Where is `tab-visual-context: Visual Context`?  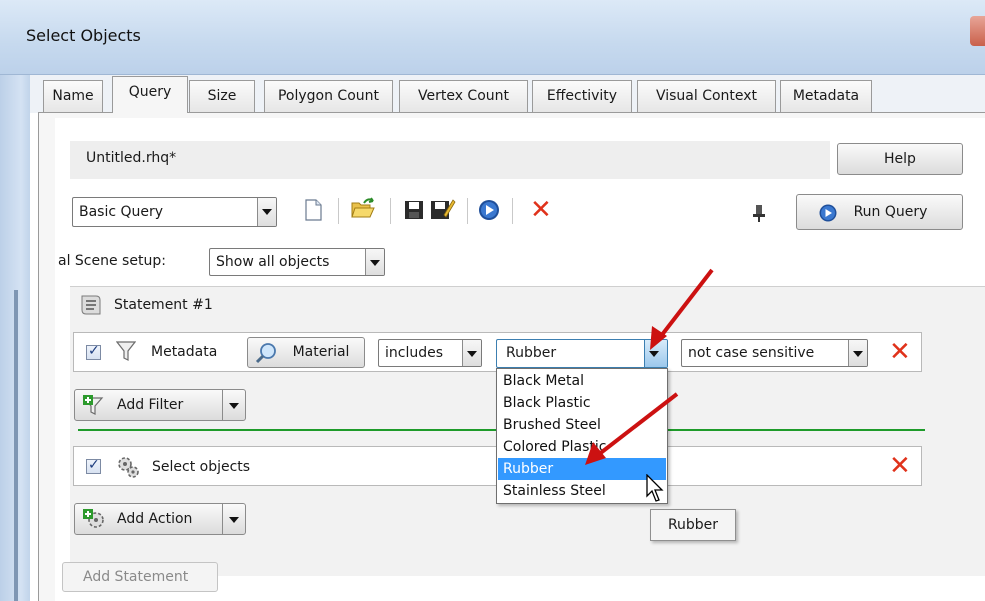 tab-visual-context: Visual Context is located at coordinates (706, 96).